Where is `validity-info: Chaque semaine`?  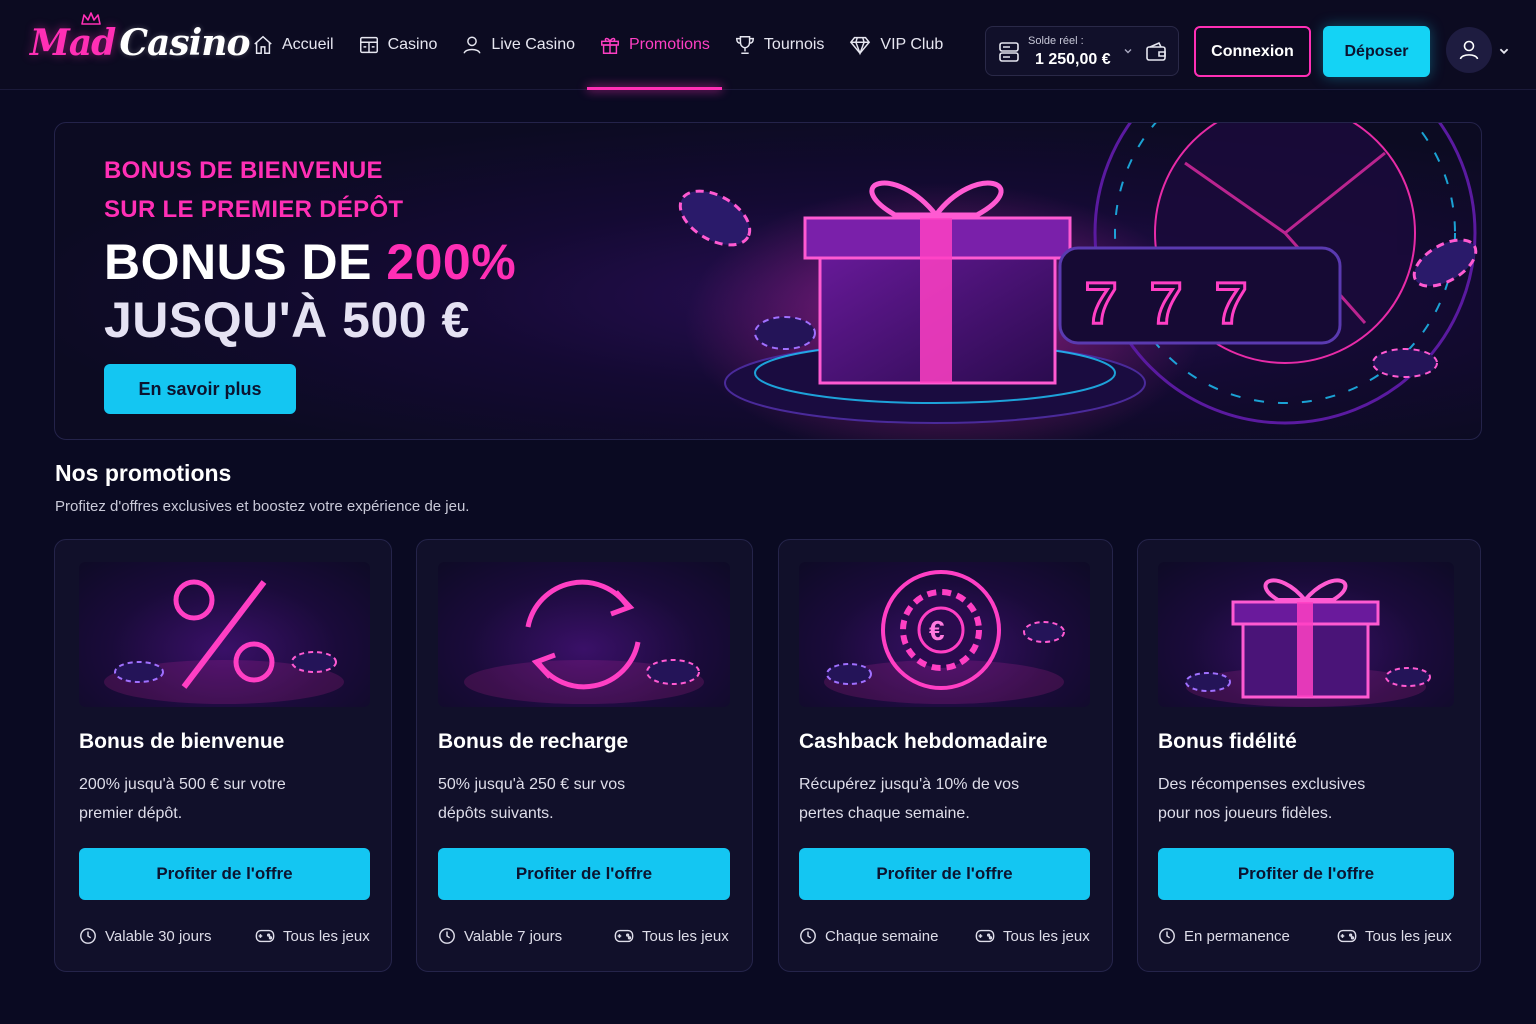
validity-info: Chaque semaine is located at coordinates (868, 936).